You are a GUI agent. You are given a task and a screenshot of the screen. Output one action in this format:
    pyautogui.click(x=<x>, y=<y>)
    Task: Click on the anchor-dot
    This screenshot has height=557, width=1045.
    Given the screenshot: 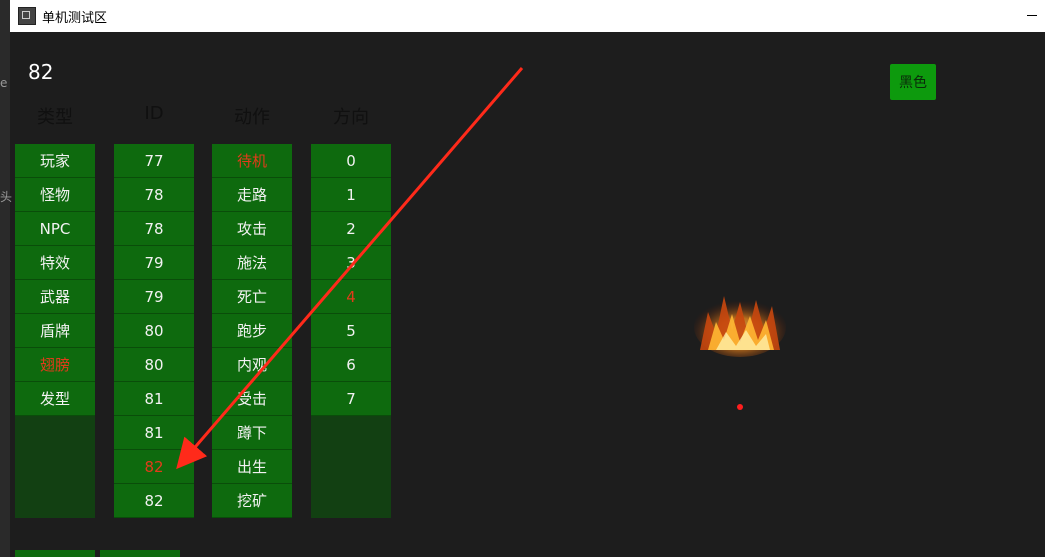 What is the action you would take?
    pyautogui.click(x=740, y=407)
    